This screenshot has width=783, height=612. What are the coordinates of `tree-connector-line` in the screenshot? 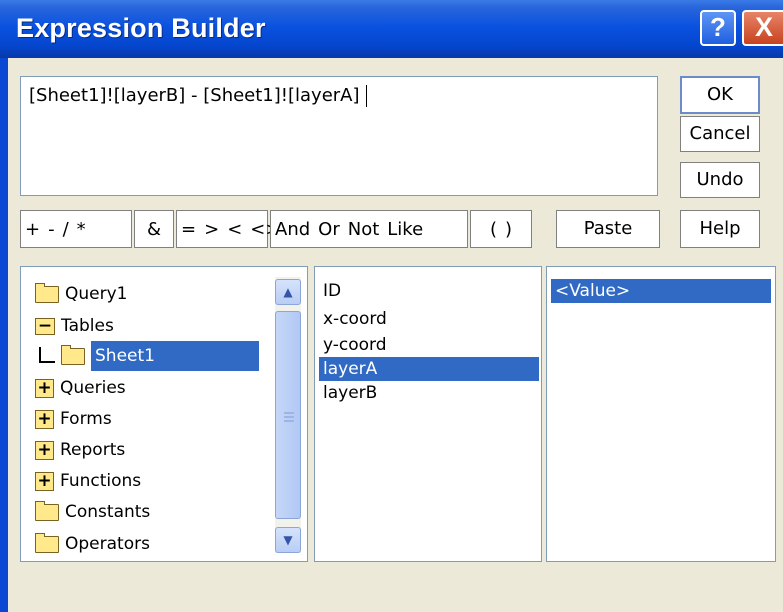 It's located at (47, 355).